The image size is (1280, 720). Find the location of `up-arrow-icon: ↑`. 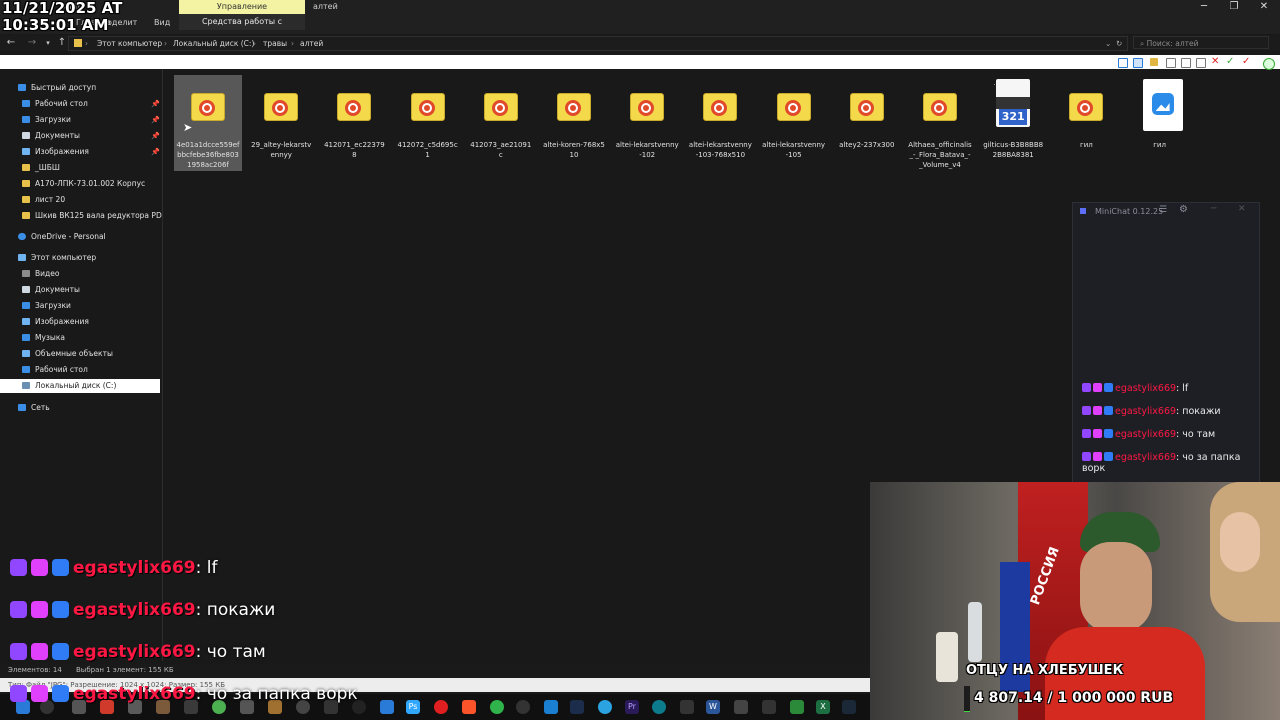

up-arrow-icon: ↑ is located at coordinates (62, 43).